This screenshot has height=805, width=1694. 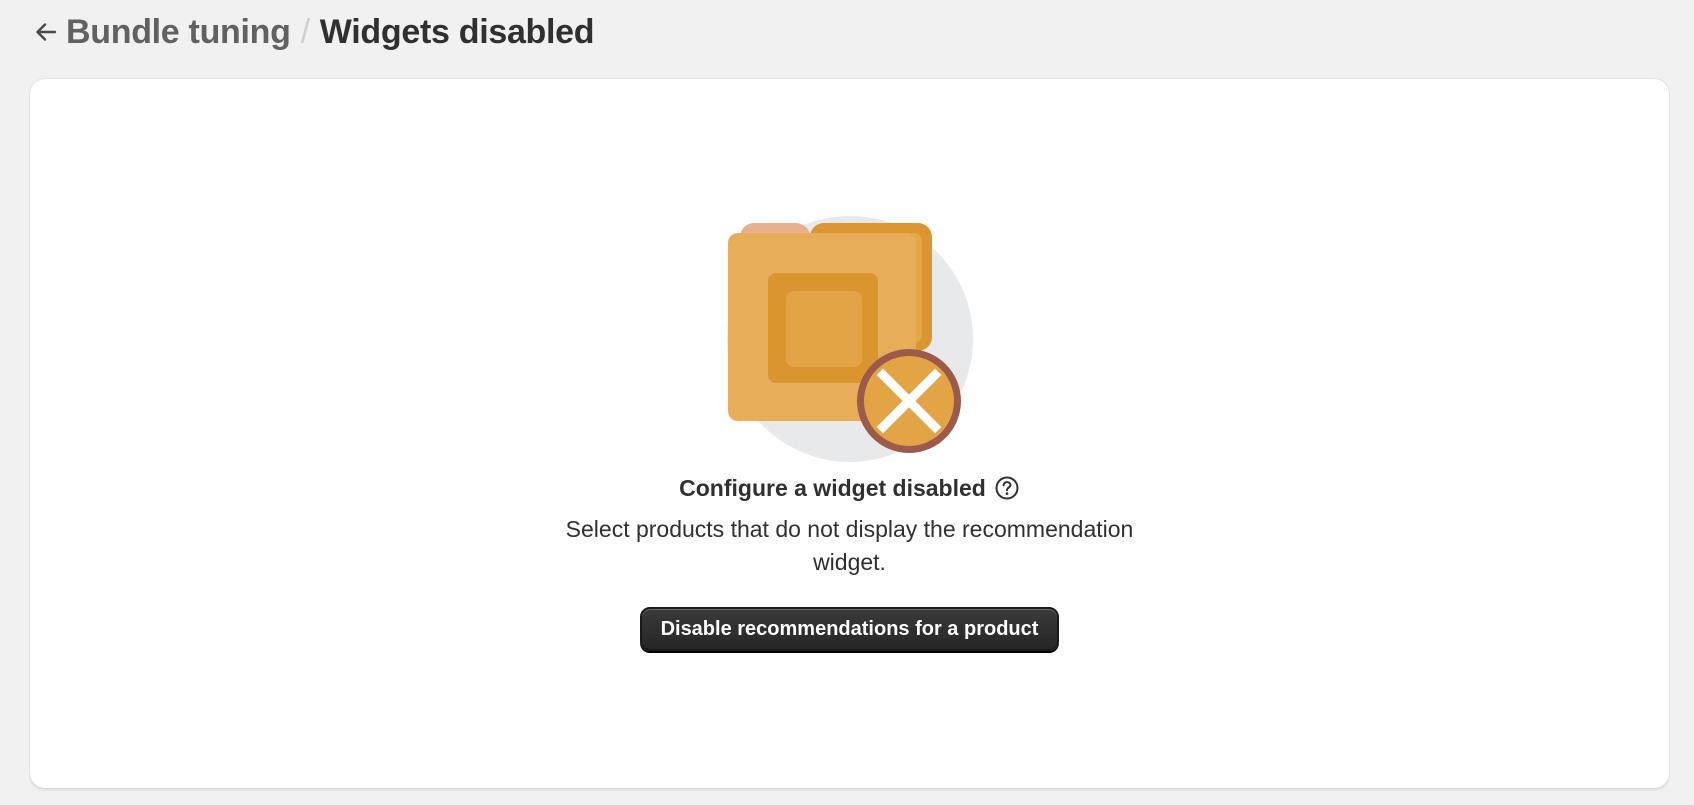 I want to click on breadcrumb: Bundle tuning / Widgets disabled, so click(x=330, y=32).